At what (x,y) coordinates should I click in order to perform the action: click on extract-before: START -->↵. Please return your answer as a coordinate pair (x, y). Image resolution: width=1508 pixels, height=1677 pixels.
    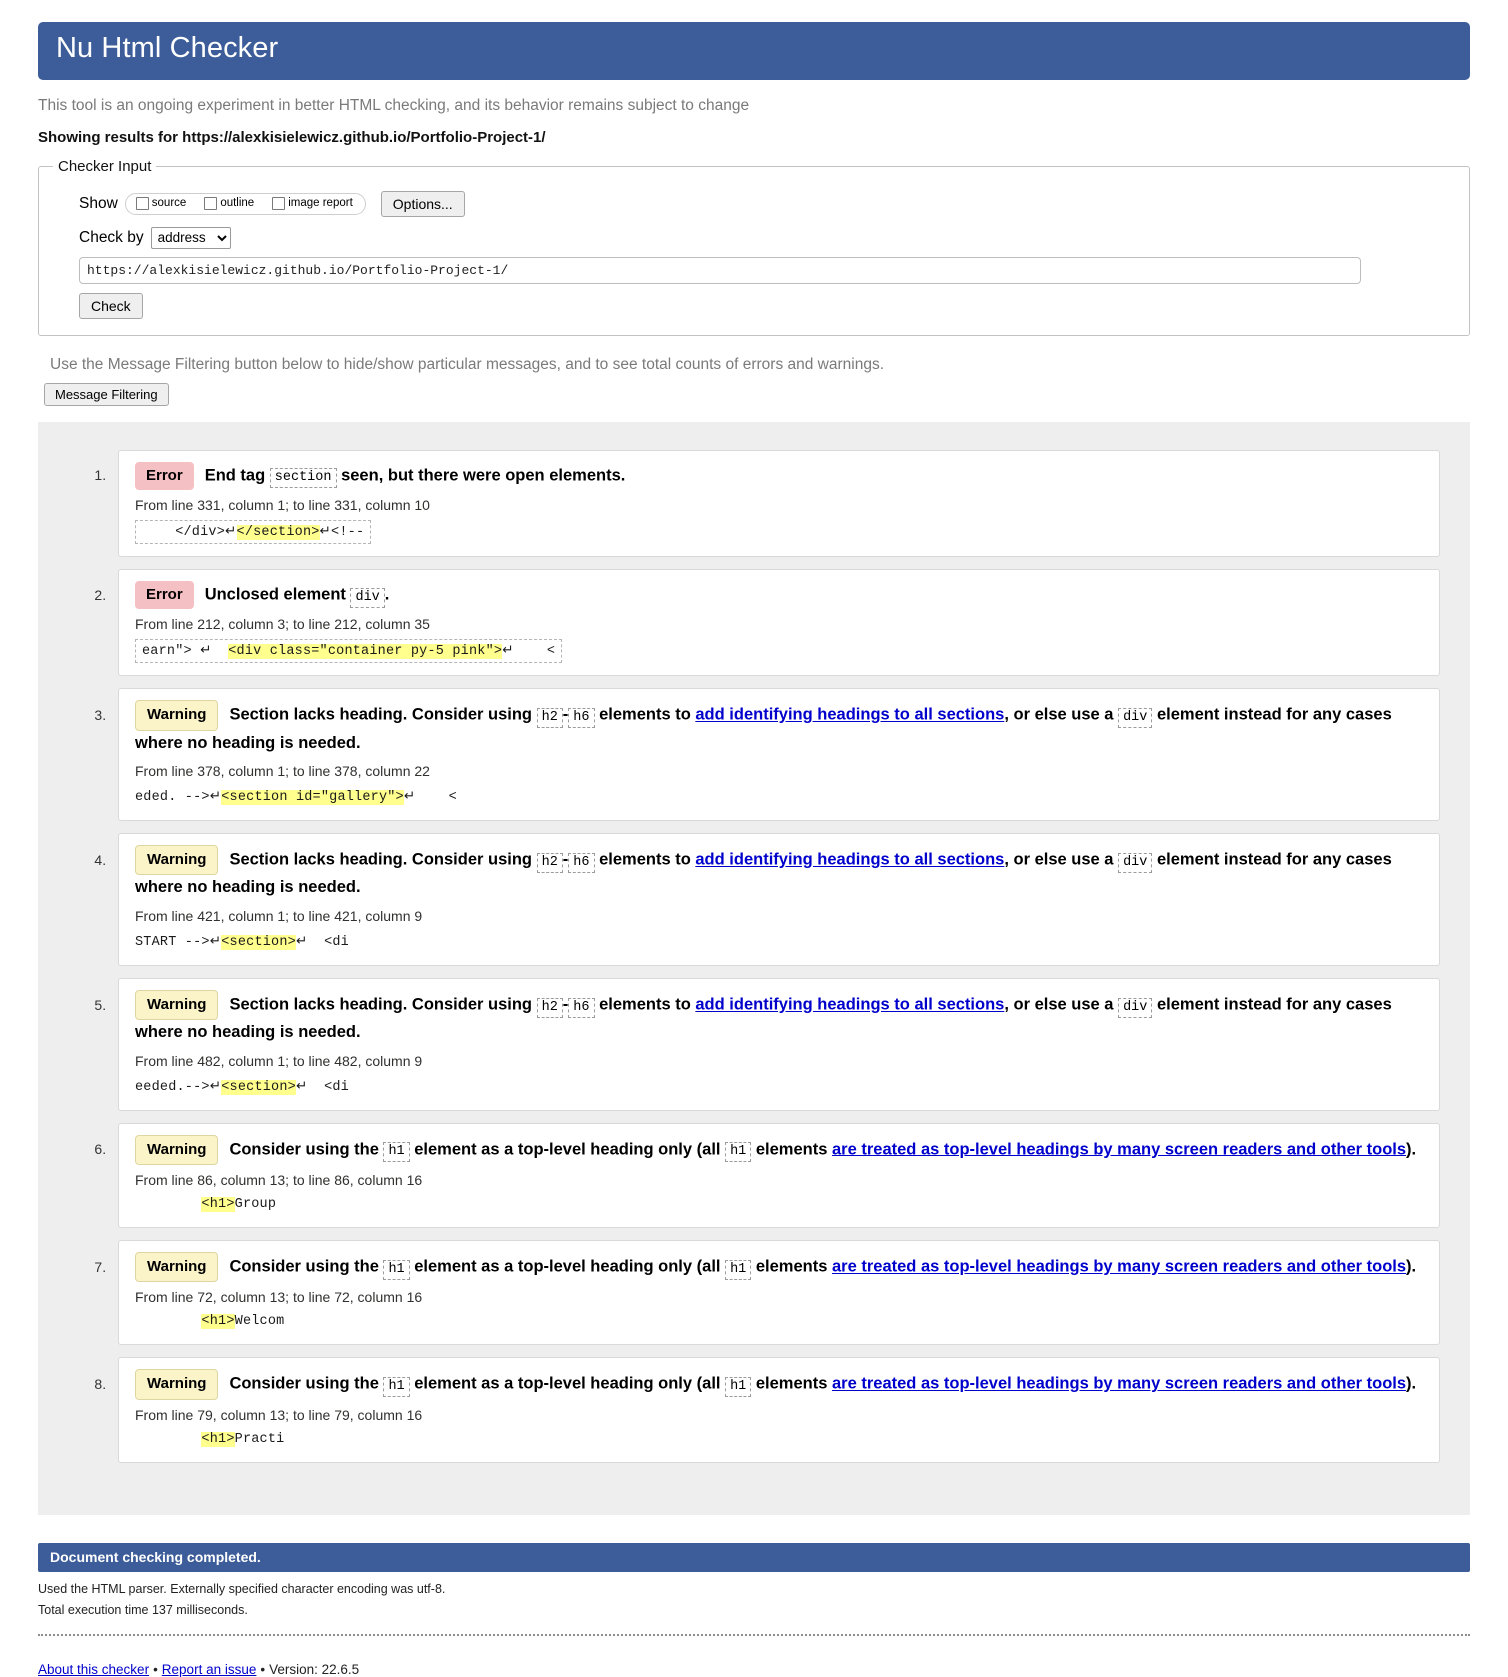
    Looking at the image, I should click on (178, 943).